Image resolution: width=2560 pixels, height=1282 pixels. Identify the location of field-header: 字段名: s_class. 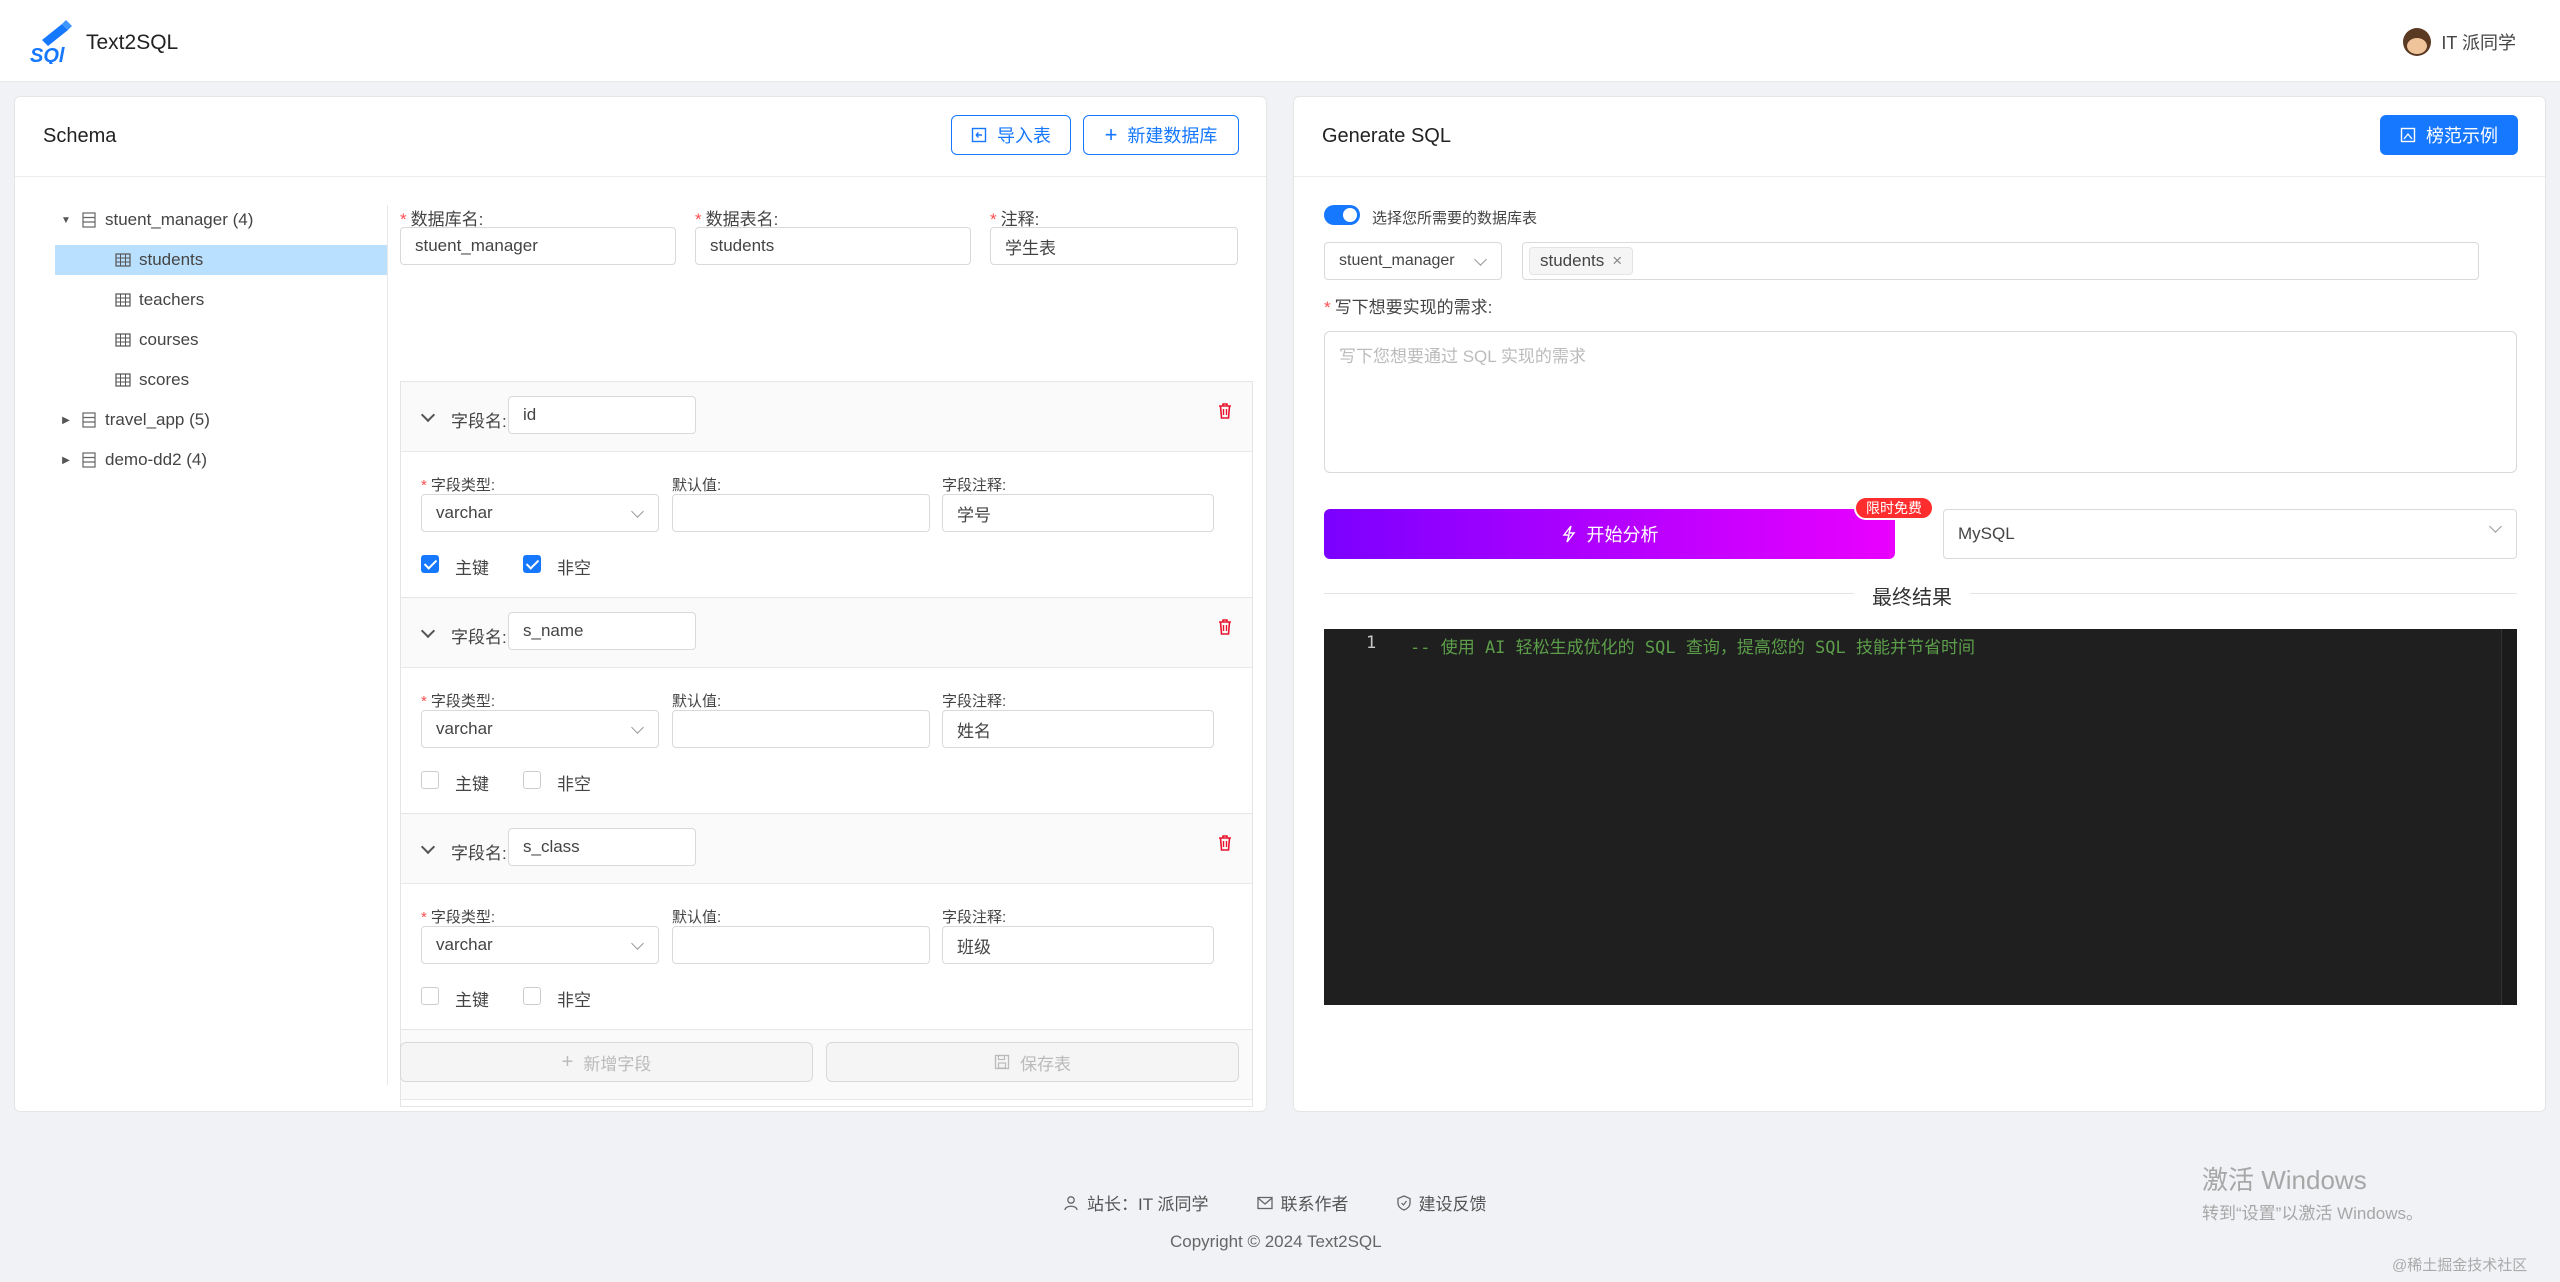
(826, 849).